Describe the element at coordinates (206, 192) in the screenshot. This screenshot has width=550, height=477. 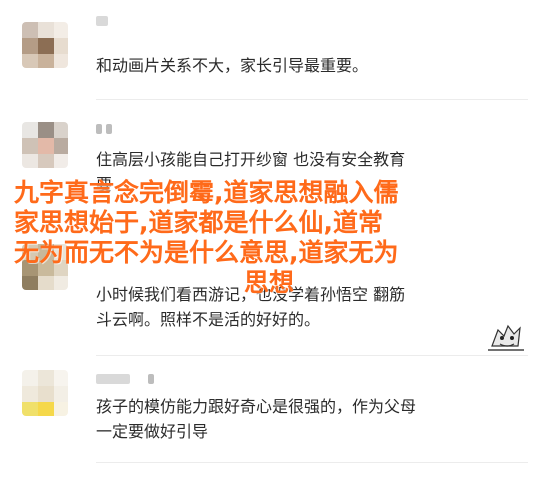
I see `headline-line: 九字真言念完倒霉,道家思想融入儒` at that location.